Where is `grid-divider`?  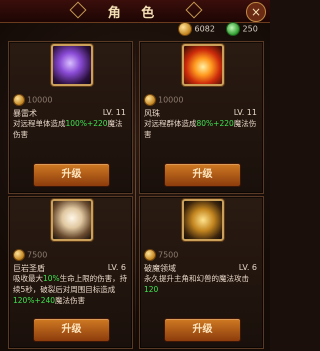
grid-divider is located at coordinates (135, 194).